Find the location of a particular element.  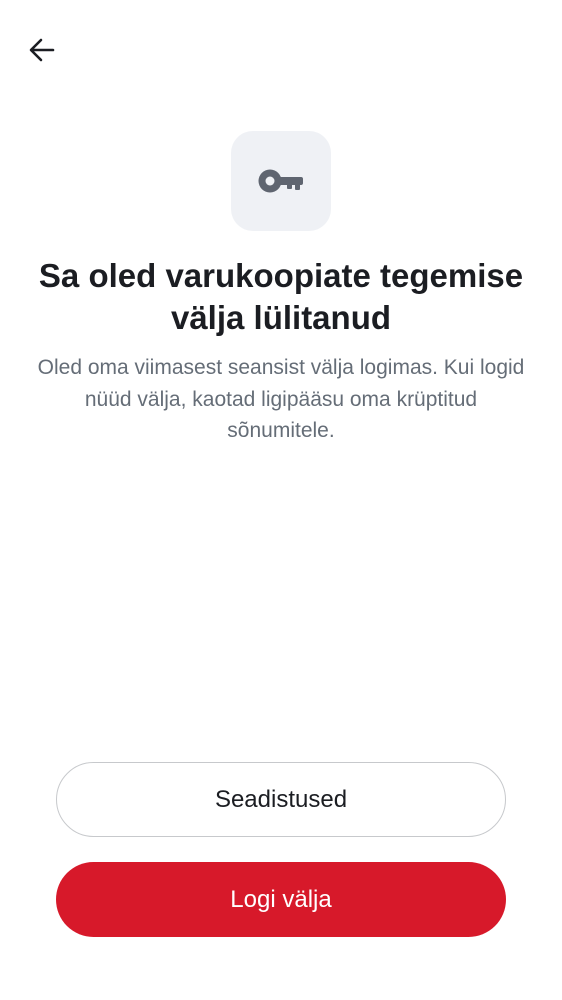

settings-button-label: Seadistused is located at coordinates (281, 799).